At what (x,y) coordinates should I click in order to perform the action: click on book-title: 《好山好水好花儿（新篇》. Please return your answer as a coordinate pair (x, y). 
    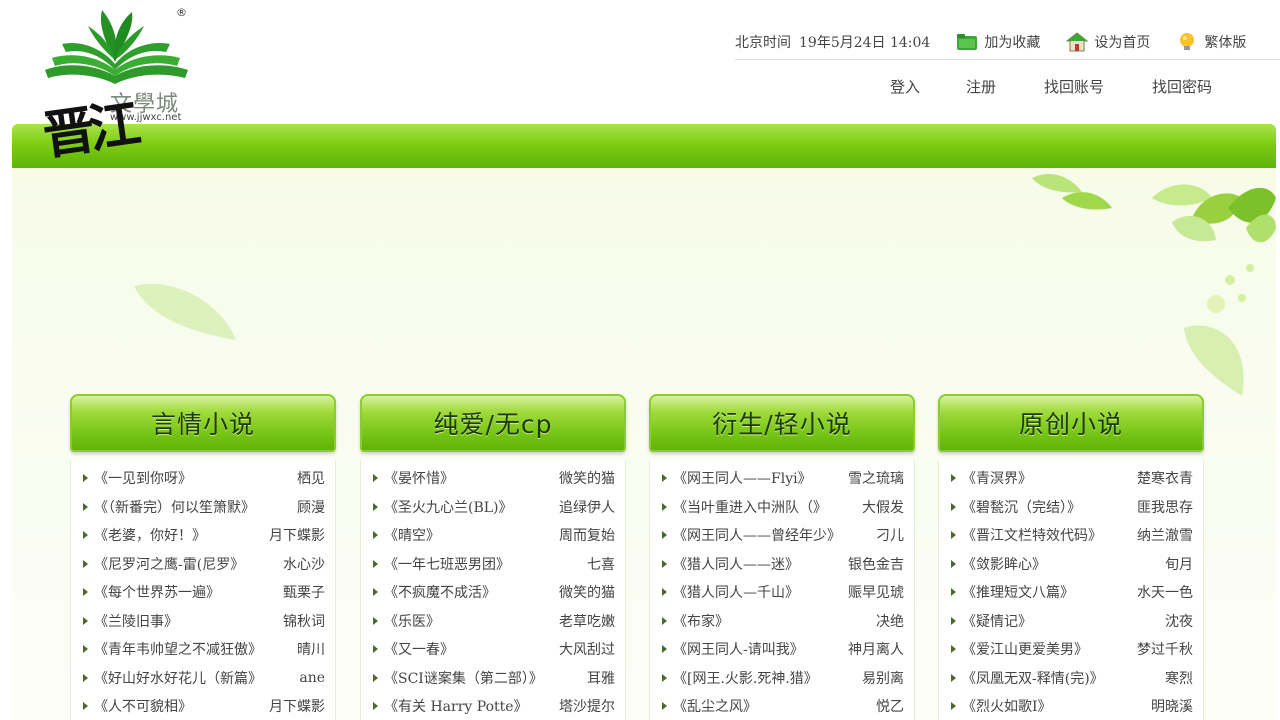
    Looking at the image, I should click on (192, 678).